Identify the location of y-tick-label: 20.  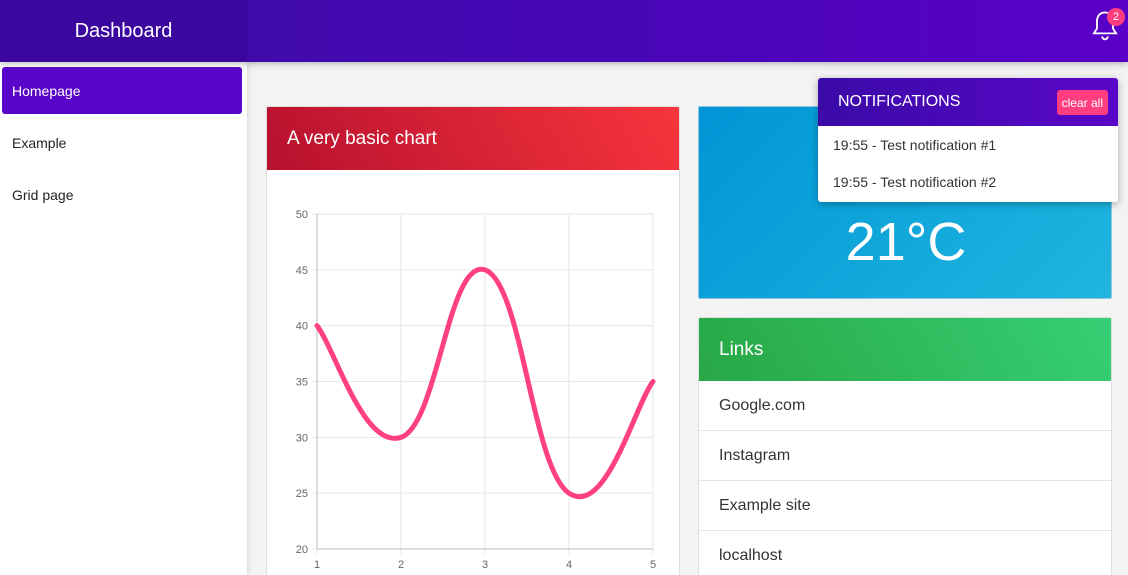
(302, 550).